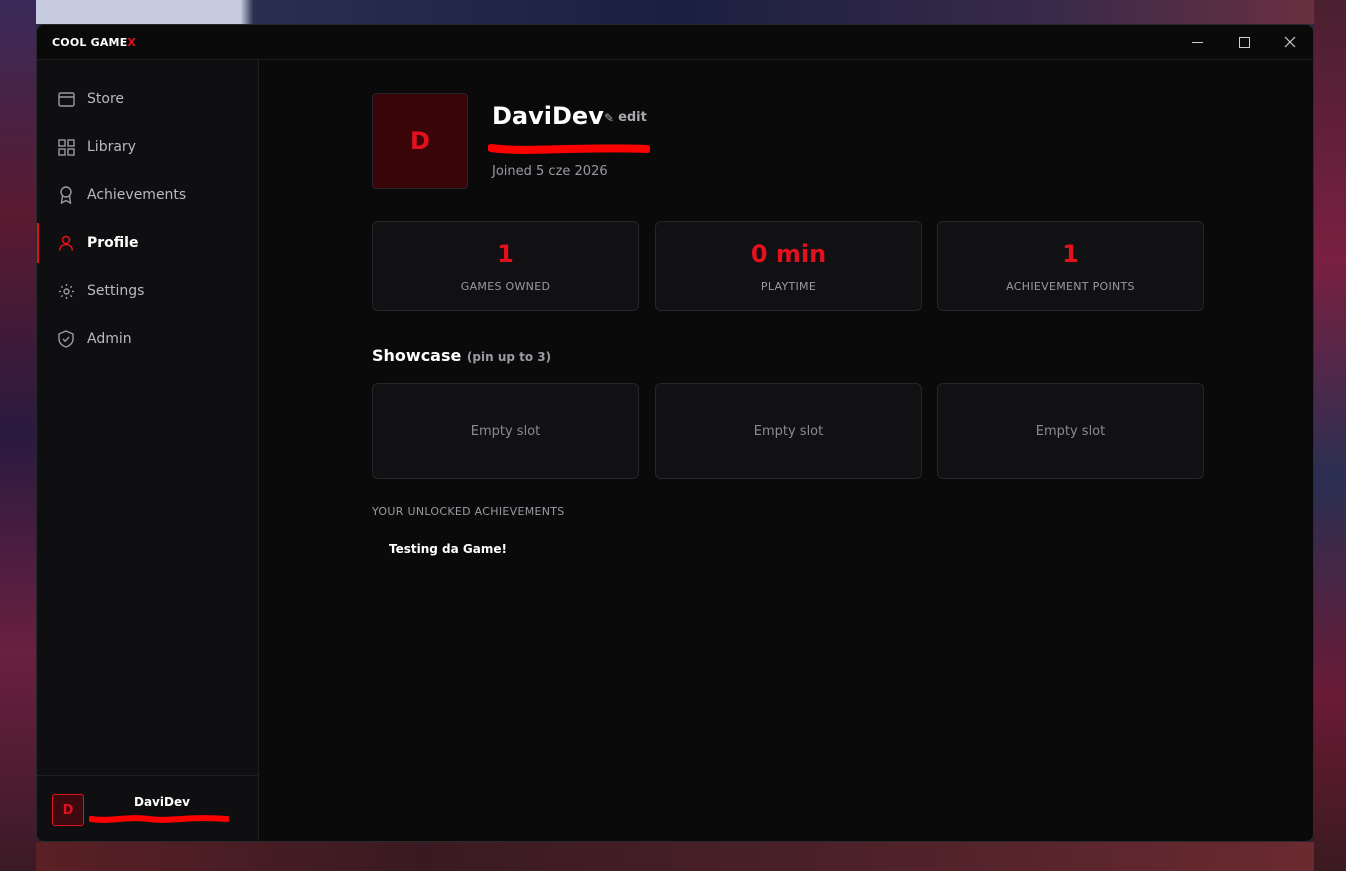 This screenshot has height=871, width=1346. Describe the element at coordinates (675, 12) in the screenshot. I see `background-art-top` at that location.